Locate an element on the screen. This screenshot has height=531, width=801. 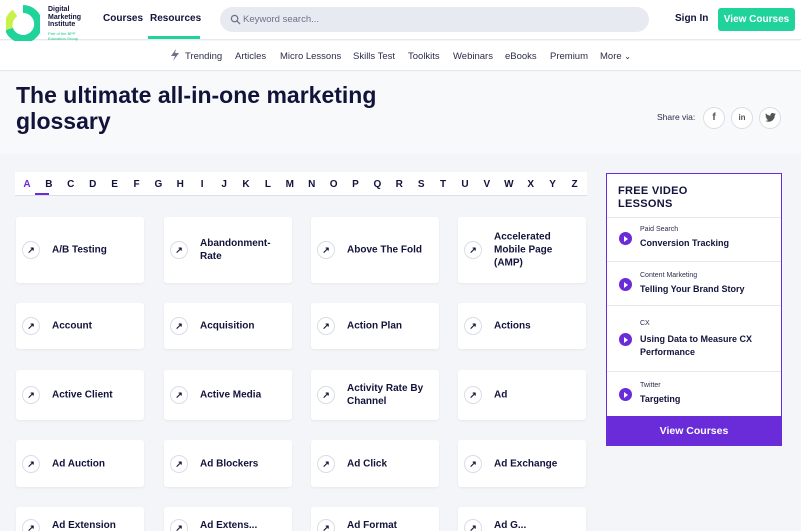
letter-o: O is located at coordinates (334, 184).